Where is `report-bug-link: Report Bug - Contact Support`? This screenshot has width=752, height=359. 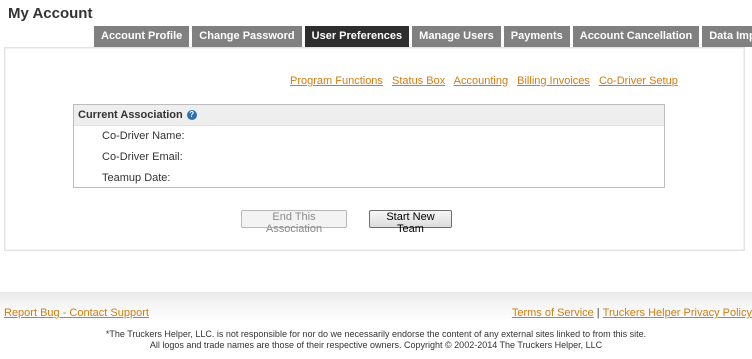
report-bug-link: Report Bug - Contact Support is located at coordinates (76, 313).